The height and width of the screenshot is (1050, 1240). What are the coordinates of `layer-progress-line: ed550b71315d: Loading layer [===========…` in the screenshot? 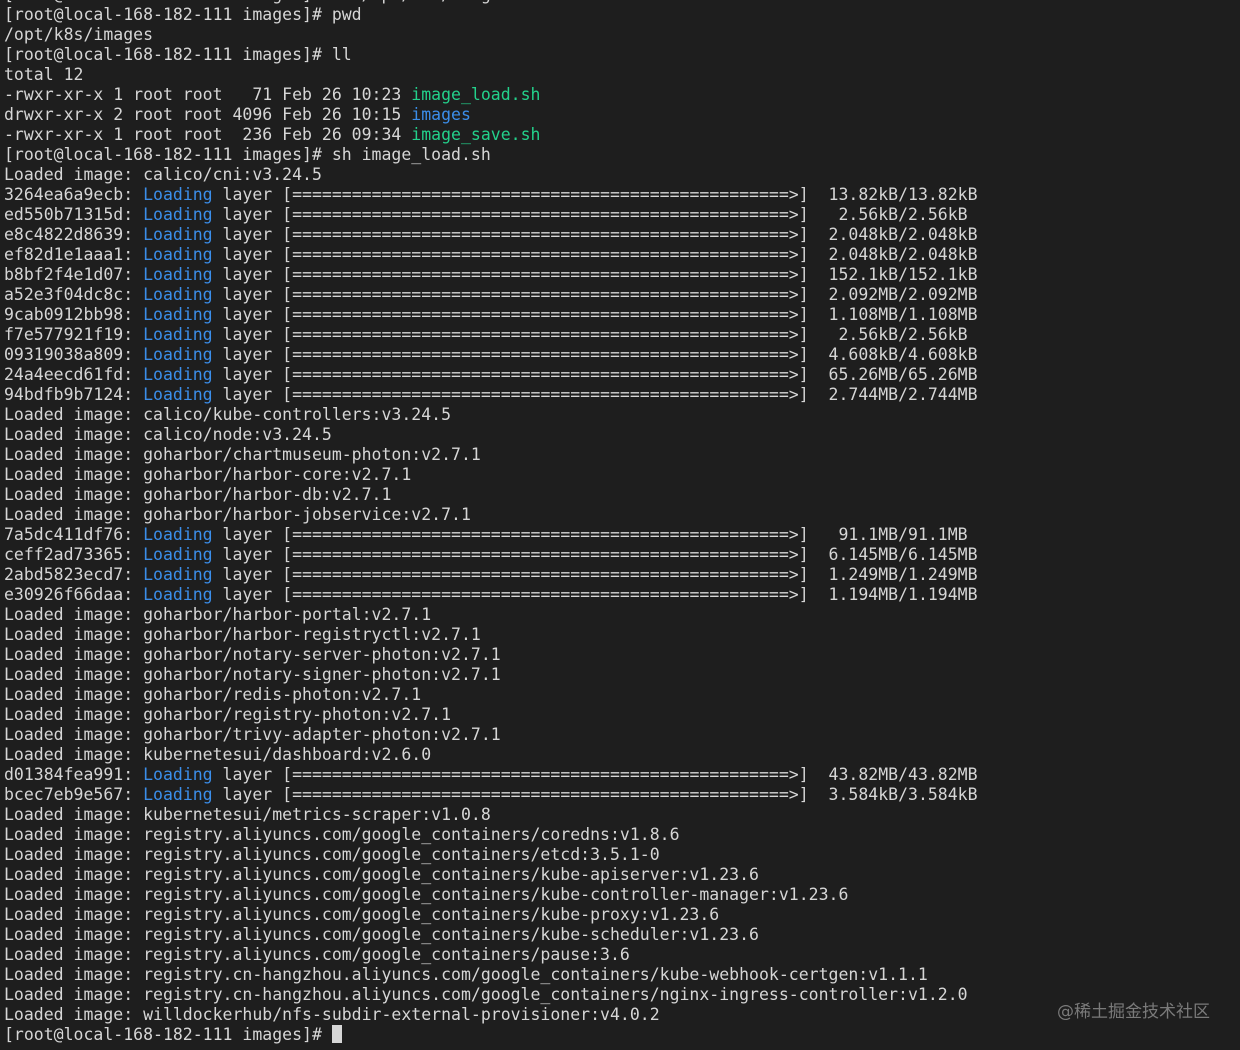 It's located at (622, 215).